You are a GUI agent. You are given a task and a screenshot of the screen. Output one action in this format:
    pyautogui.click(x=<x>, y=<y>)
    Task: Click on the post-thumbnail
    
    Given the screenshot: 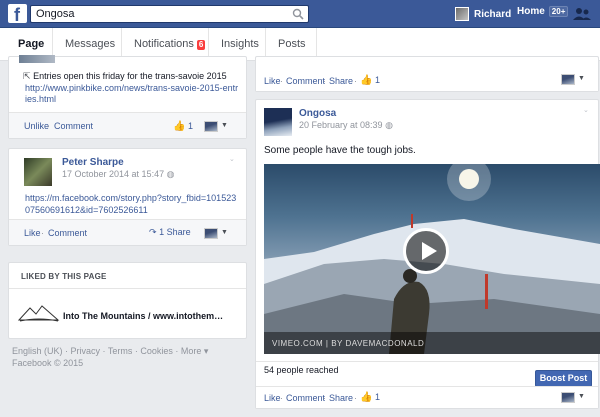 What is the action you would take?
    pyautogui.click(x=37, y=59)
    